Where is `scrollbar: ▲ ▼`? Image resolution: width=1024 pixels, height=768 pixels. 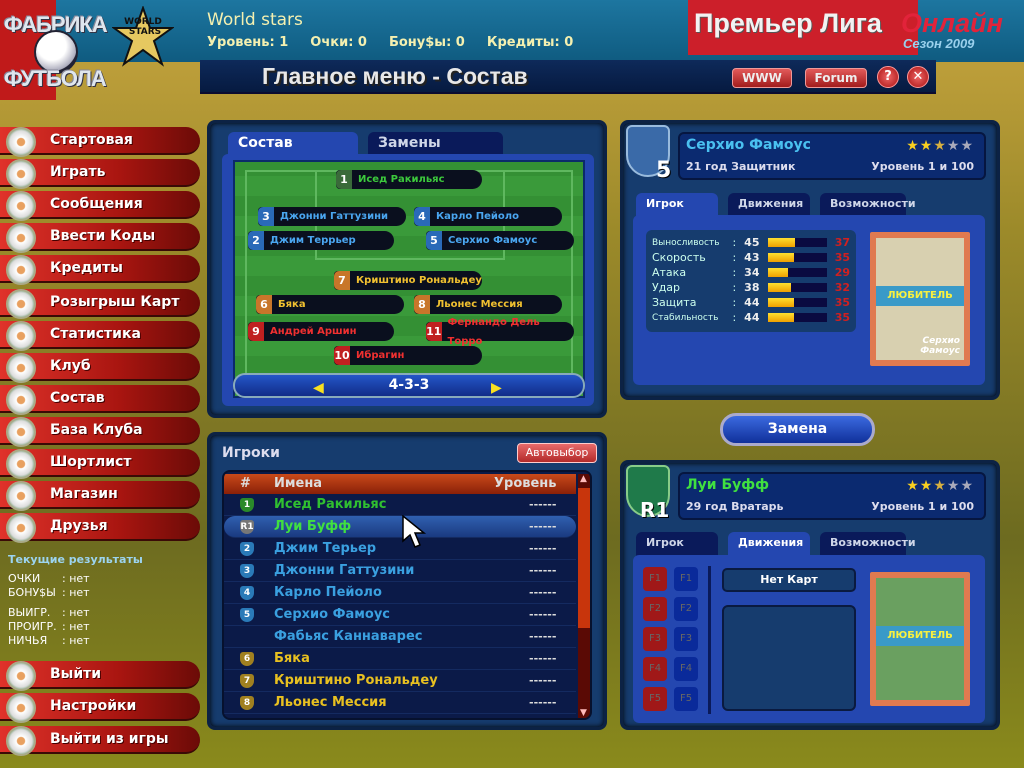 scrollbar: ▲ ▼ is located at coordinates (584, 596).